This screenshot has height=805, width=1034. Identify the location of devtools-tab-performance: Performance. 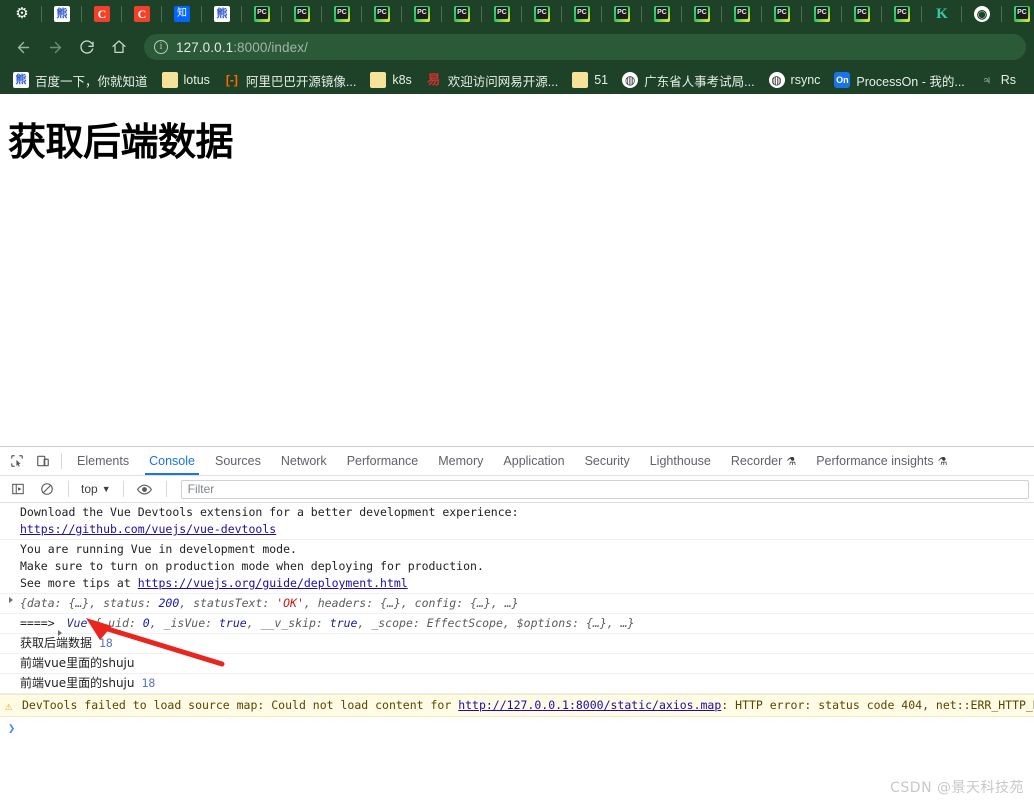
(383, 461).